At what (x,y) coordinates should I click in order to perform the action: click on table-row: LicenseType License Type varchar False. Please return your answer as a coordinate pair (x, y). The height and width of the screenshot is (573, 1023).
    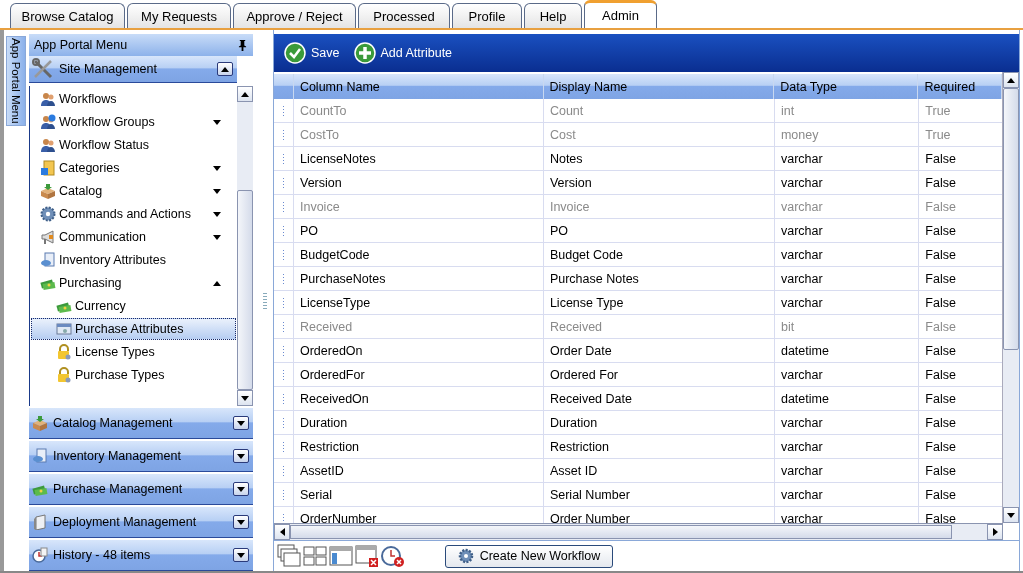
    Looking at the image, I should click on (638, 303).